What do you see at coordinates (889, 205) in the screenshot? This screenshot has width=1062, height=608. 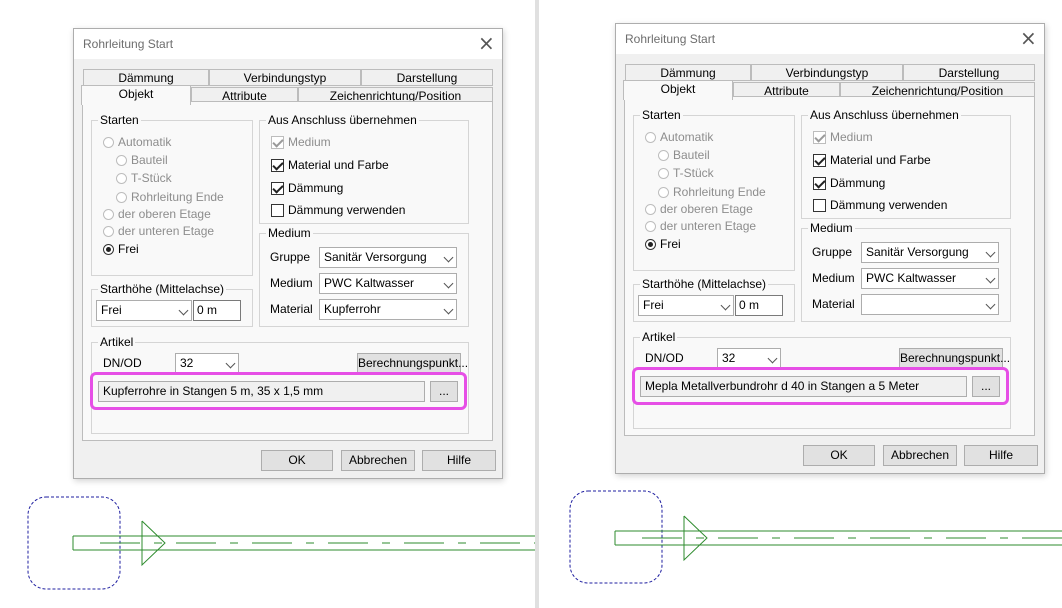 I see `checkbox-label: Dämmung verwenden` at bounding box center [889, 205].